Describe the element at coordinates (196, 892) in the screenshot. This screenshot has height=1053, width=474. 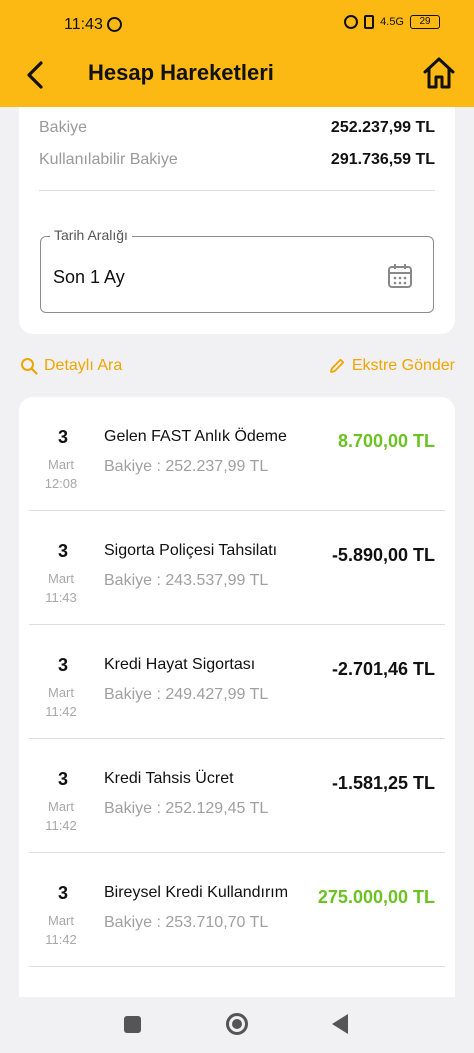
I see `transaction-description: Bireysel Kredi Kullandırım` at that location.